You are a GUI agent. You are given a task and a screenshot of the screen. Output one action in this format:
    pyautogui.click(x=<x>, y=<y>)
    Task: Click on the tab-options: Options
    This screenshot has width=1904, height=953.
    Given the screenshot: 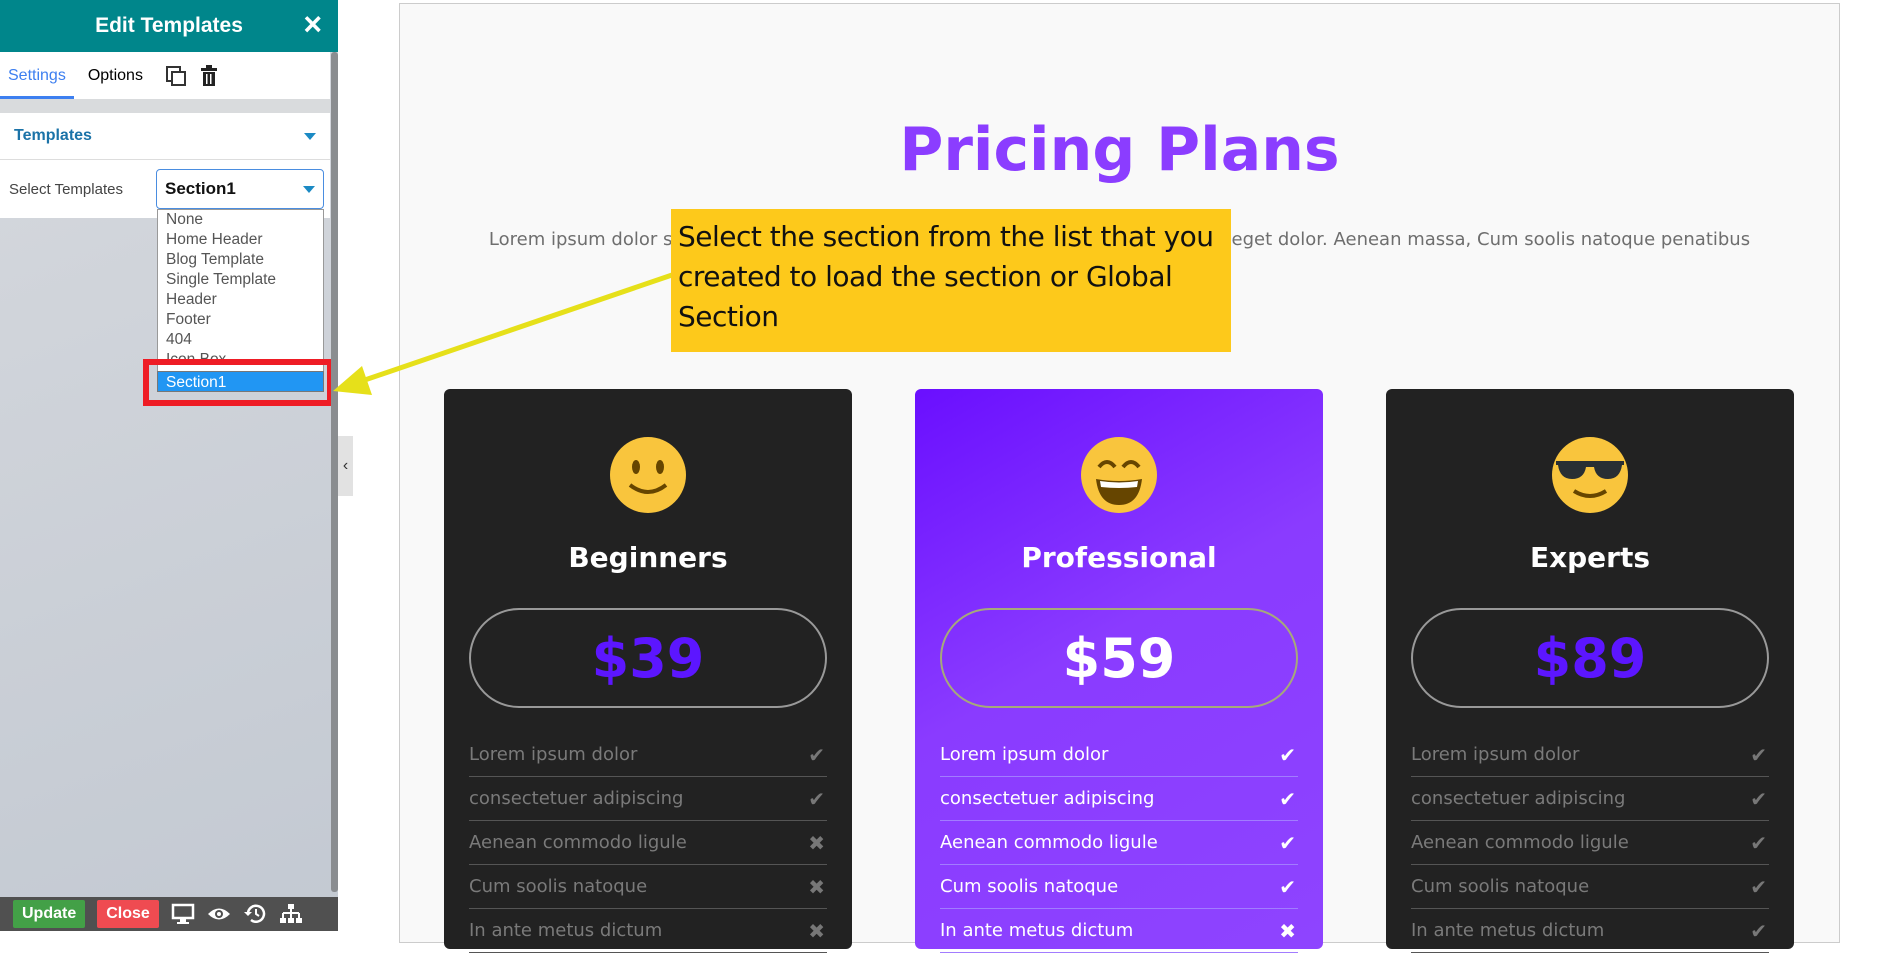 What is the action you would take?
    pyautogui.click(x=115, y=75)
    